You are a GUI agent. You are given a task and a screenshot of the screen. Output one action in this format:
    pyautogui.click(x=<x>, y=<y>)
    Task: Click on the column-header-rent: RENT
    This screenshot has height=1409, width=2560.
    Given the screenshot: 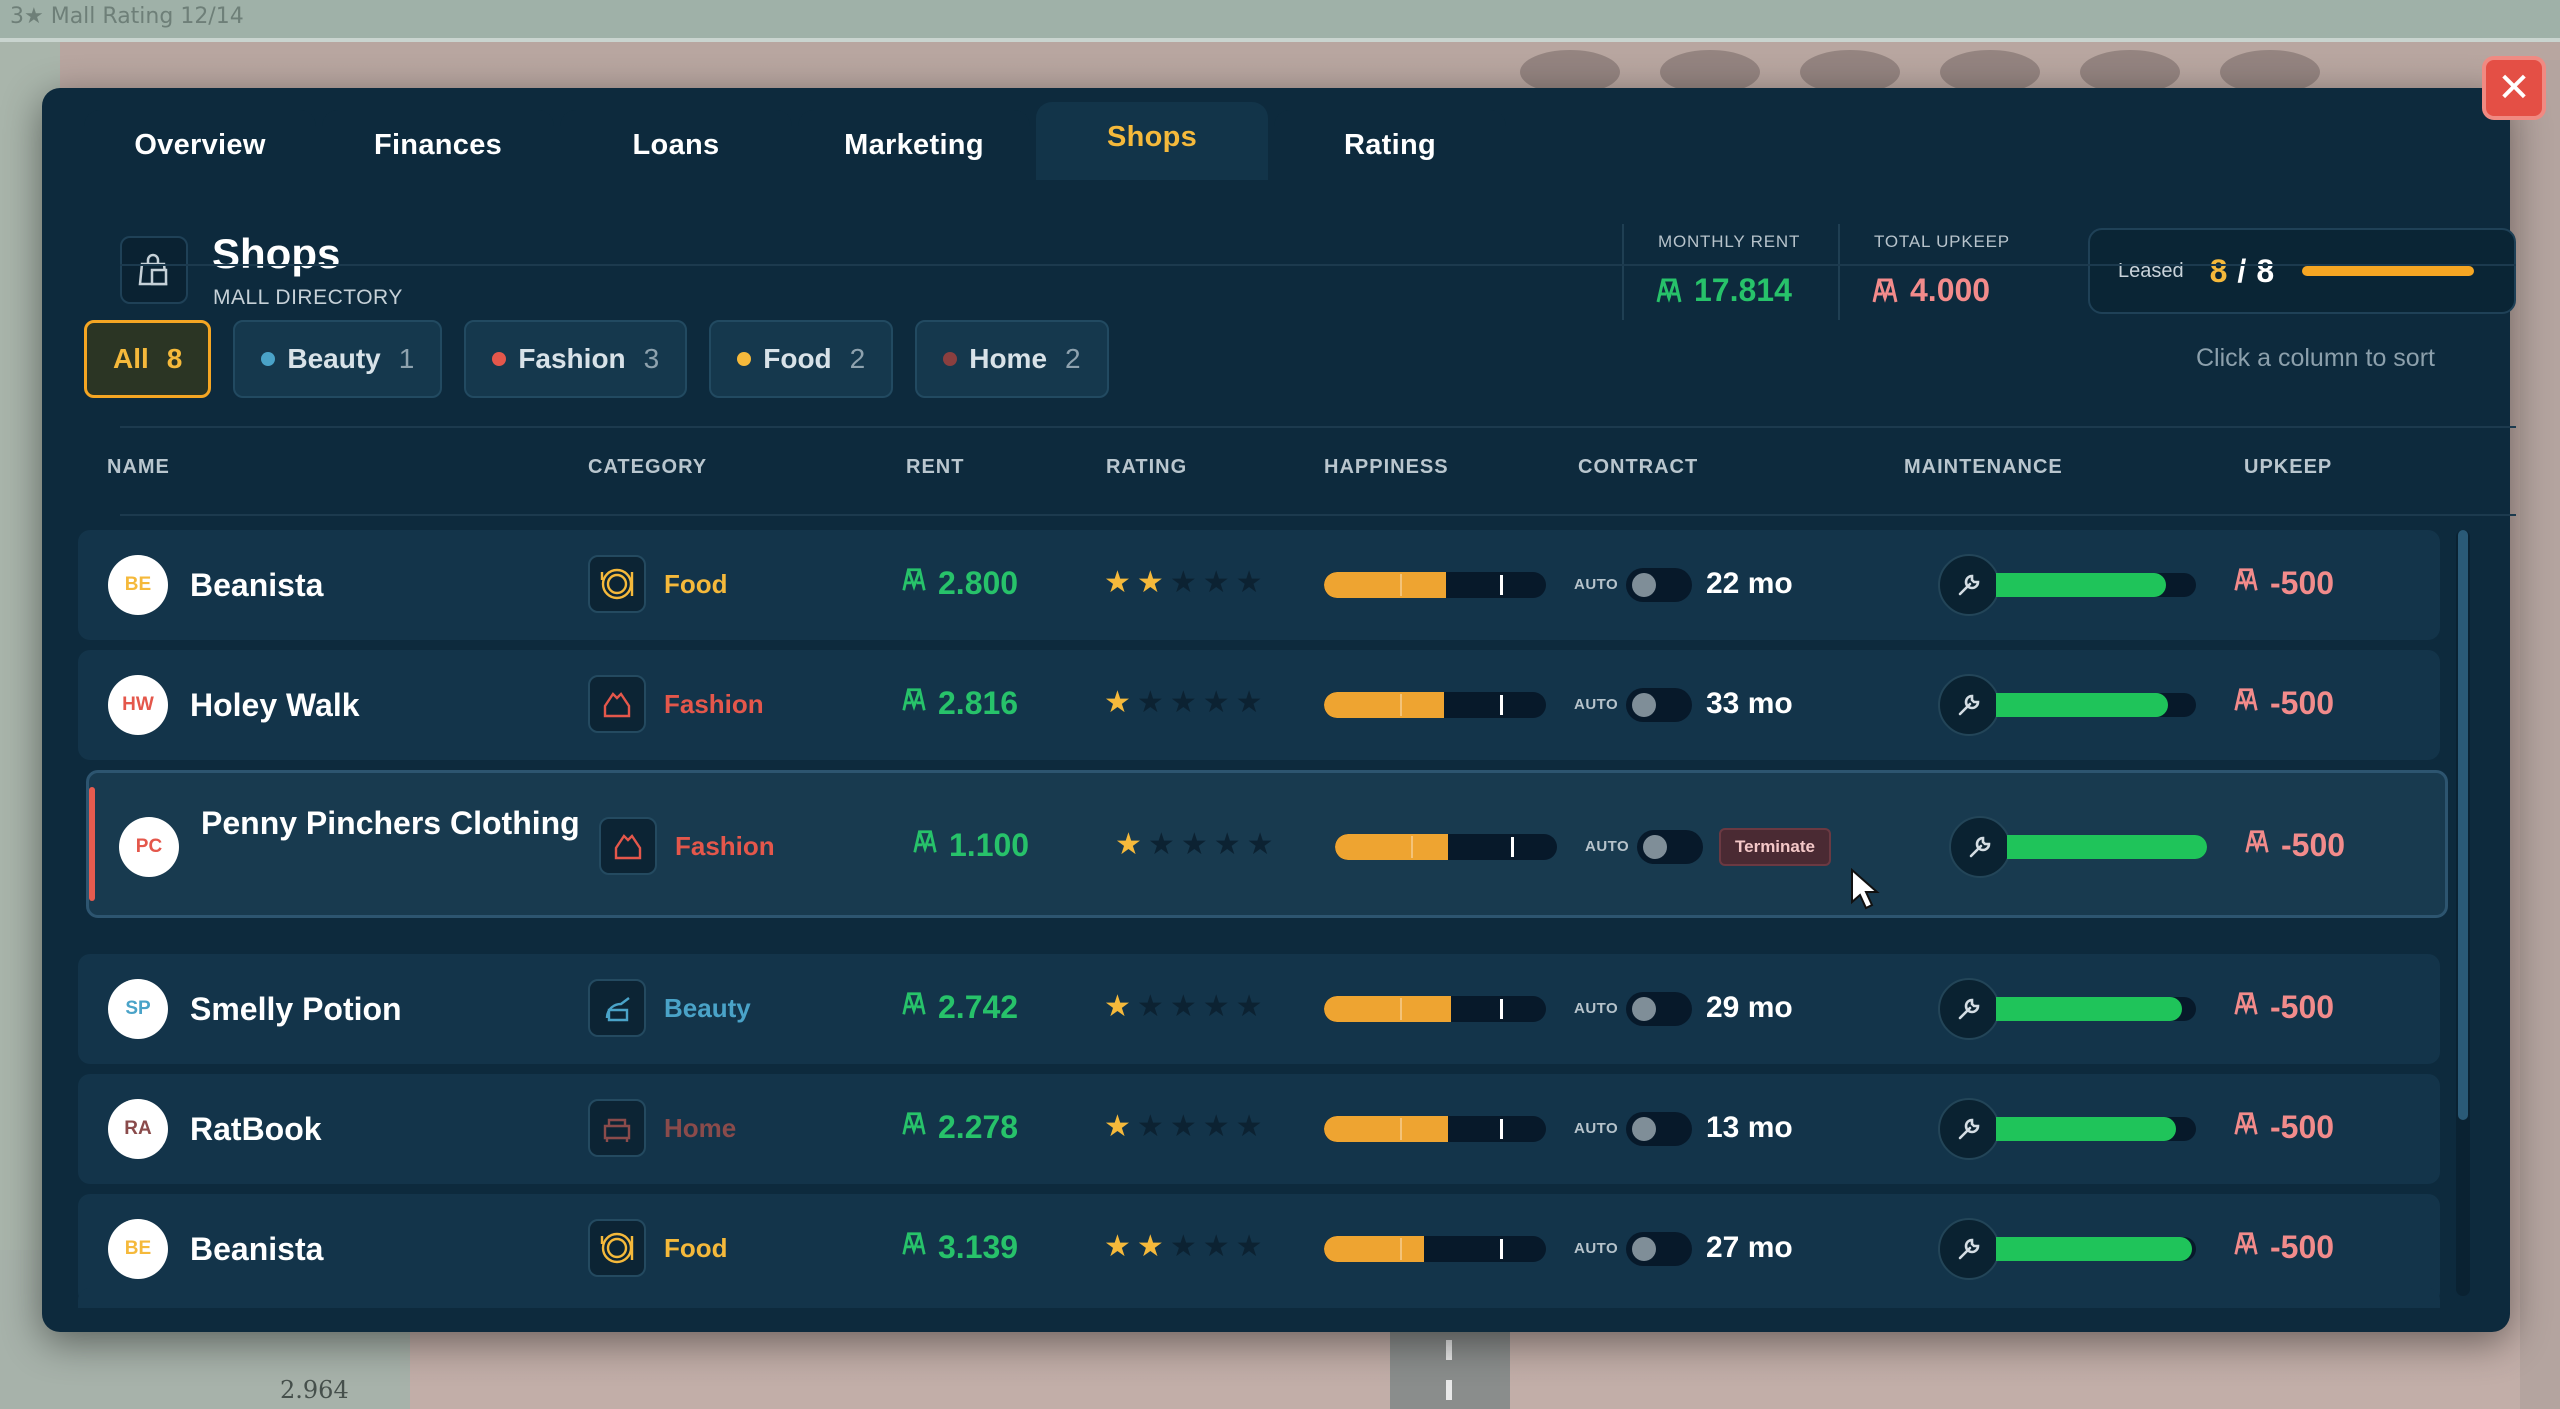 What is the action you would take?
    pyautogui.click(x=935, y=467)
    